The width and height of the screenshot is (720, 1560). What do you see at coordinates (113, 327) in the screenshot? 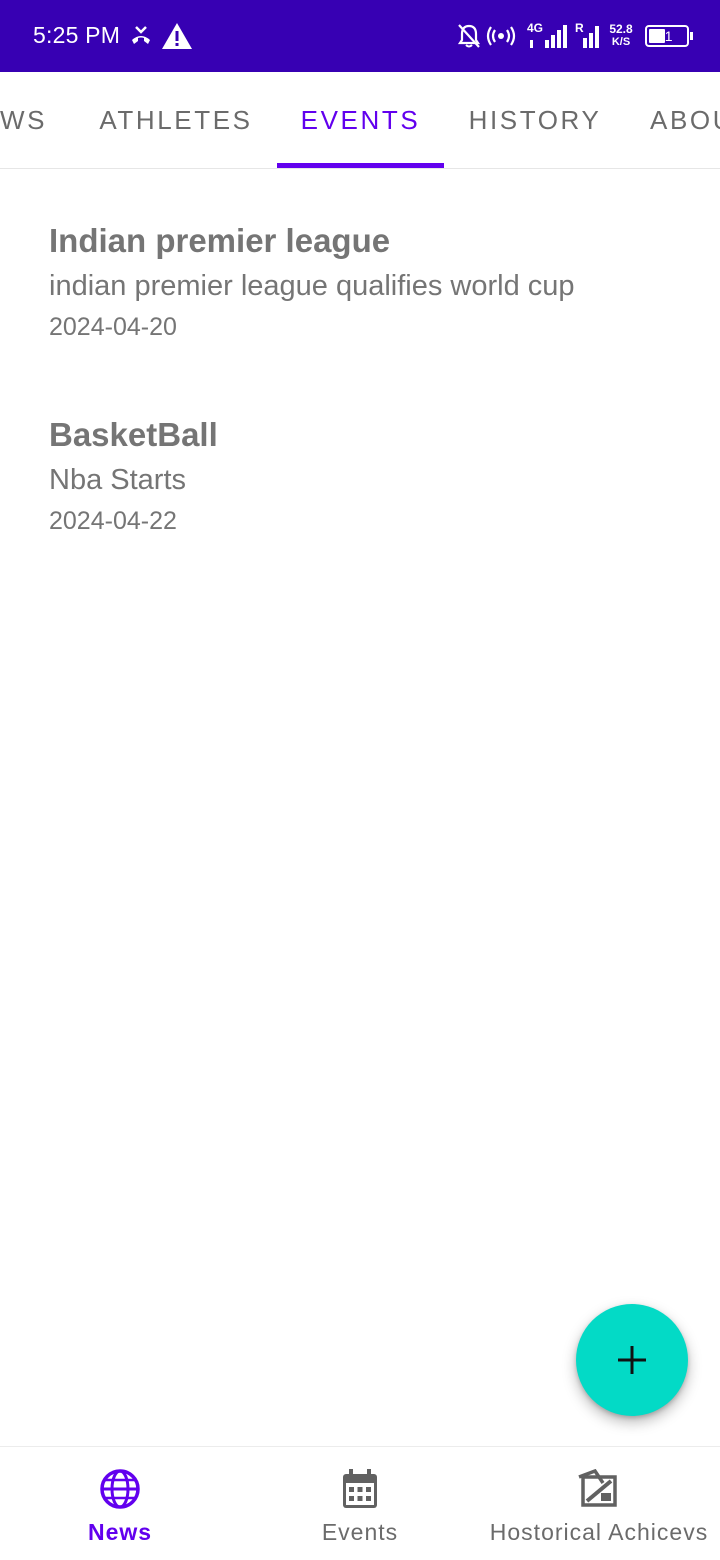
I see `event-date: 2024-04-20` at bounding box center [113, 327].